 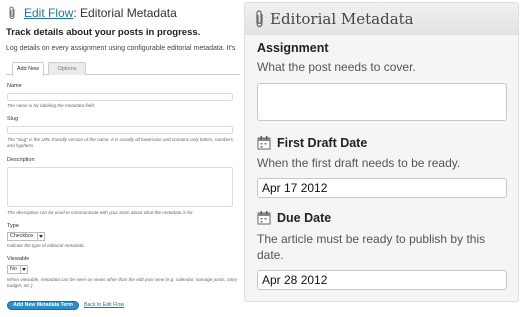 I want to click on breadcrumb: Edit Flow: Editorial Metadata, so click(x=100, y=13).